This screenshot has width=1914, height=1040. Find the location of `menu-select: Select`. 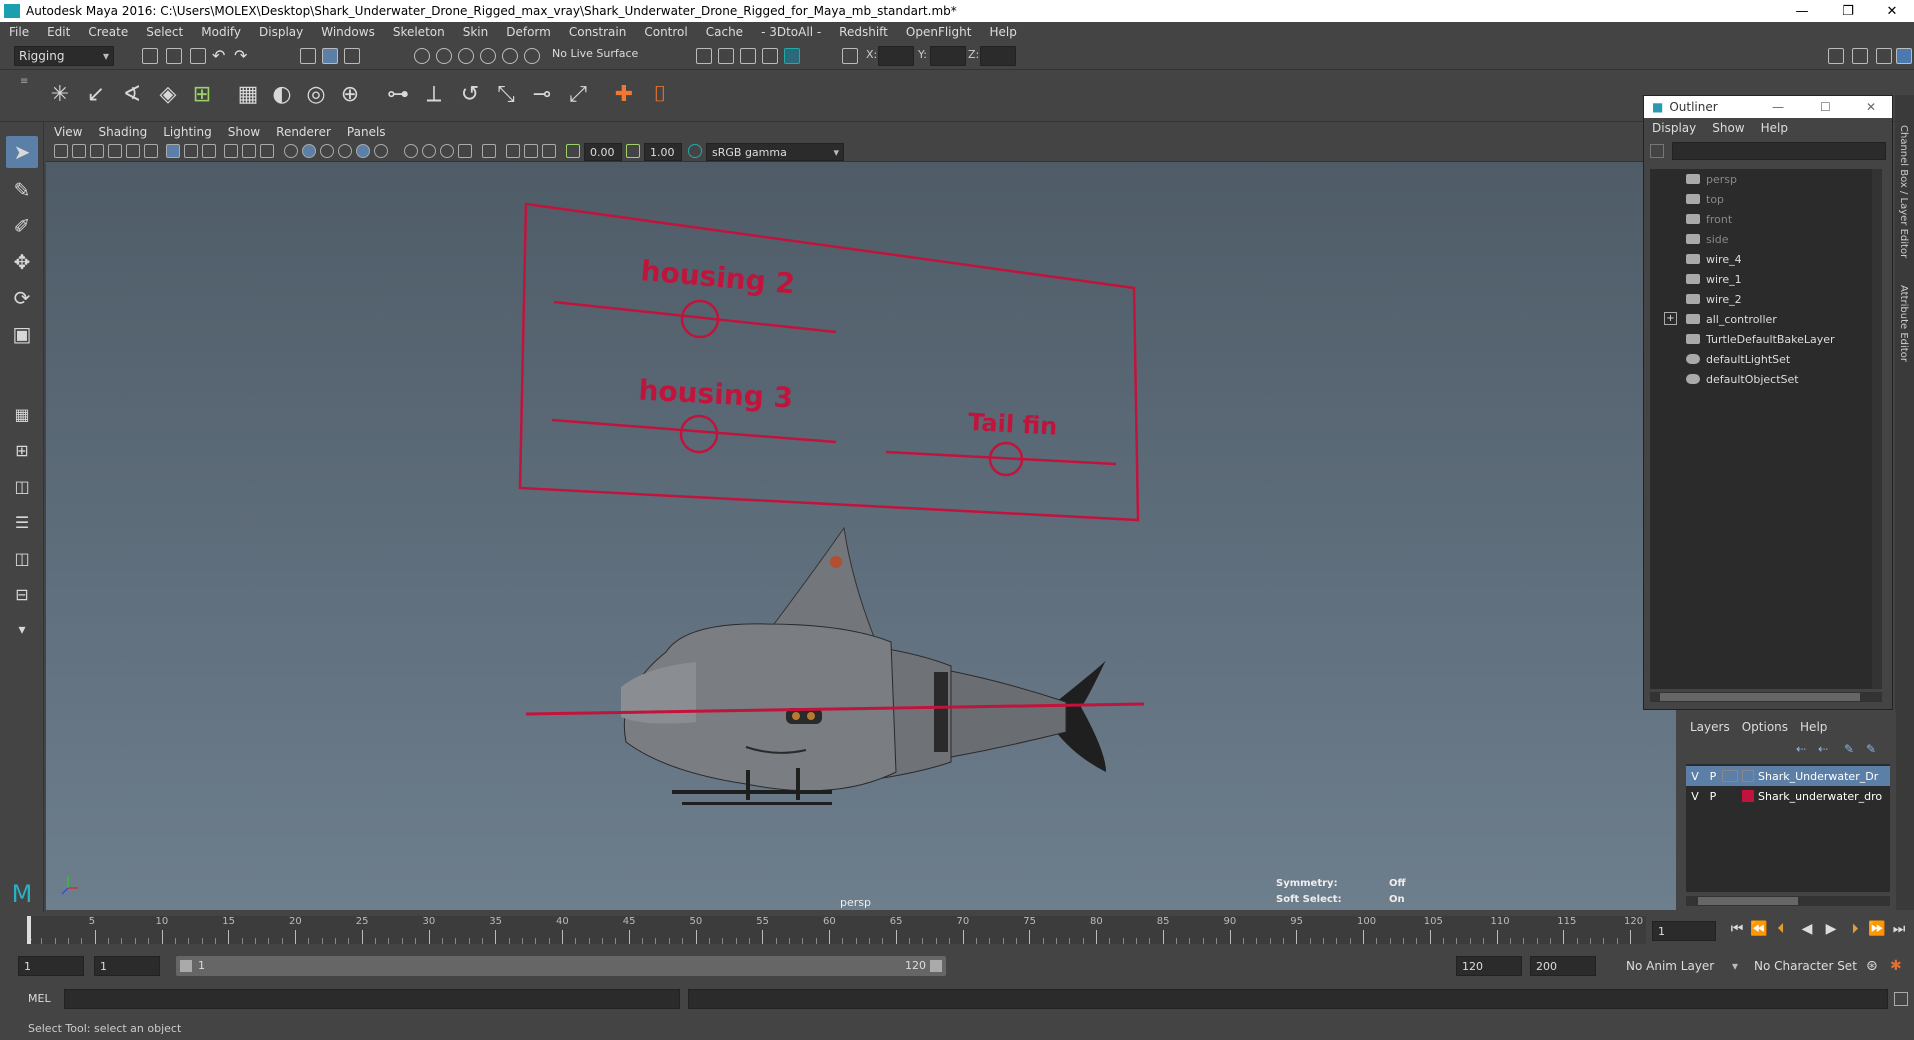

menu-select: Select is located at coordinates (164, 32).